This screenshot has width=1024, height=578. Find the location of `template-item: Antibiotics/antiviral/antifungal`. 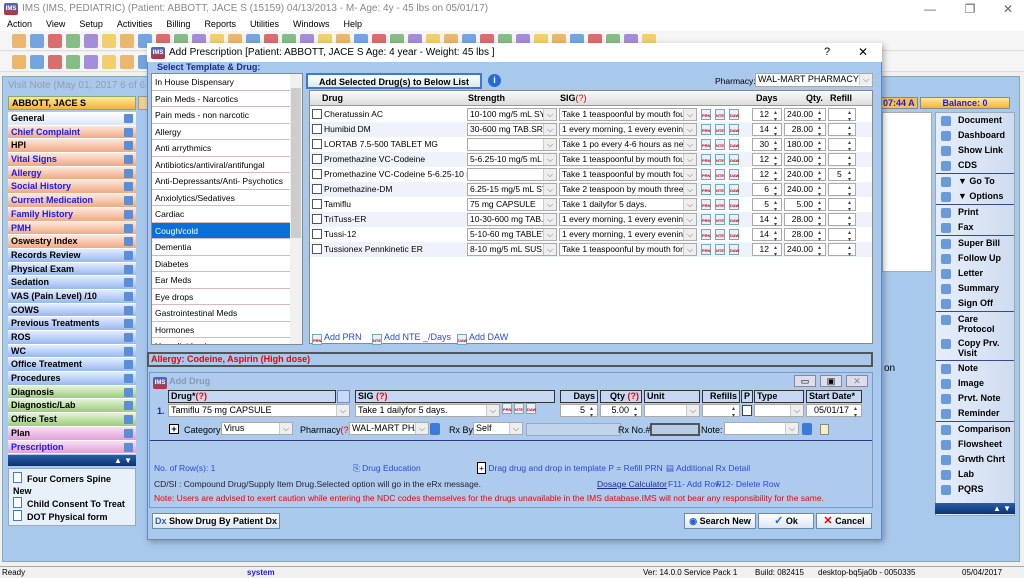

template-item: Antibiotics/antiviral/antifungal is located at coordinates (221, 165).